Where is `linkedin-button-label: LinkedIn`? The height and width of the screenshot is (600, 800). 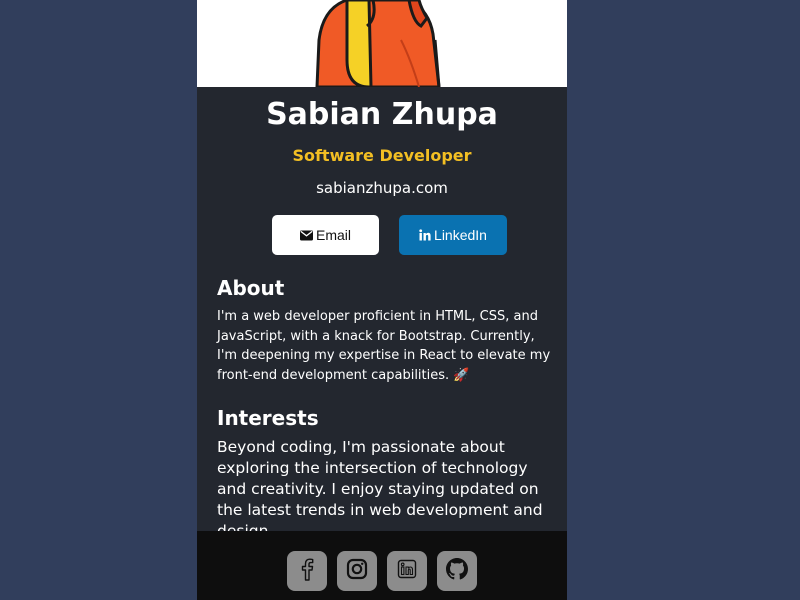 linkedin-button-label: LinkedIn is located at coordinates (460, 235).